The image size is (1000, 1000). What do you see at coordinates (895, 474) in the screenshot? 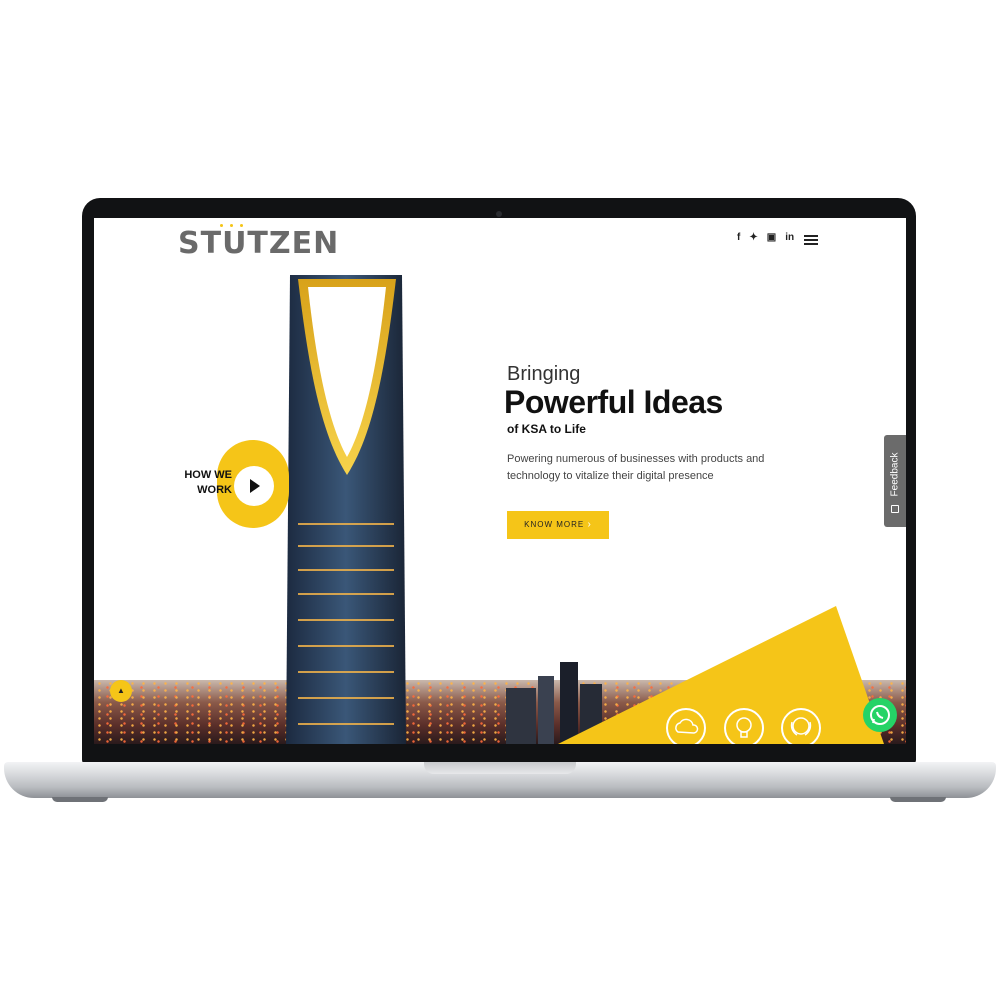
I see `feedback-label: Feedback` at bounding box center [895, 474].